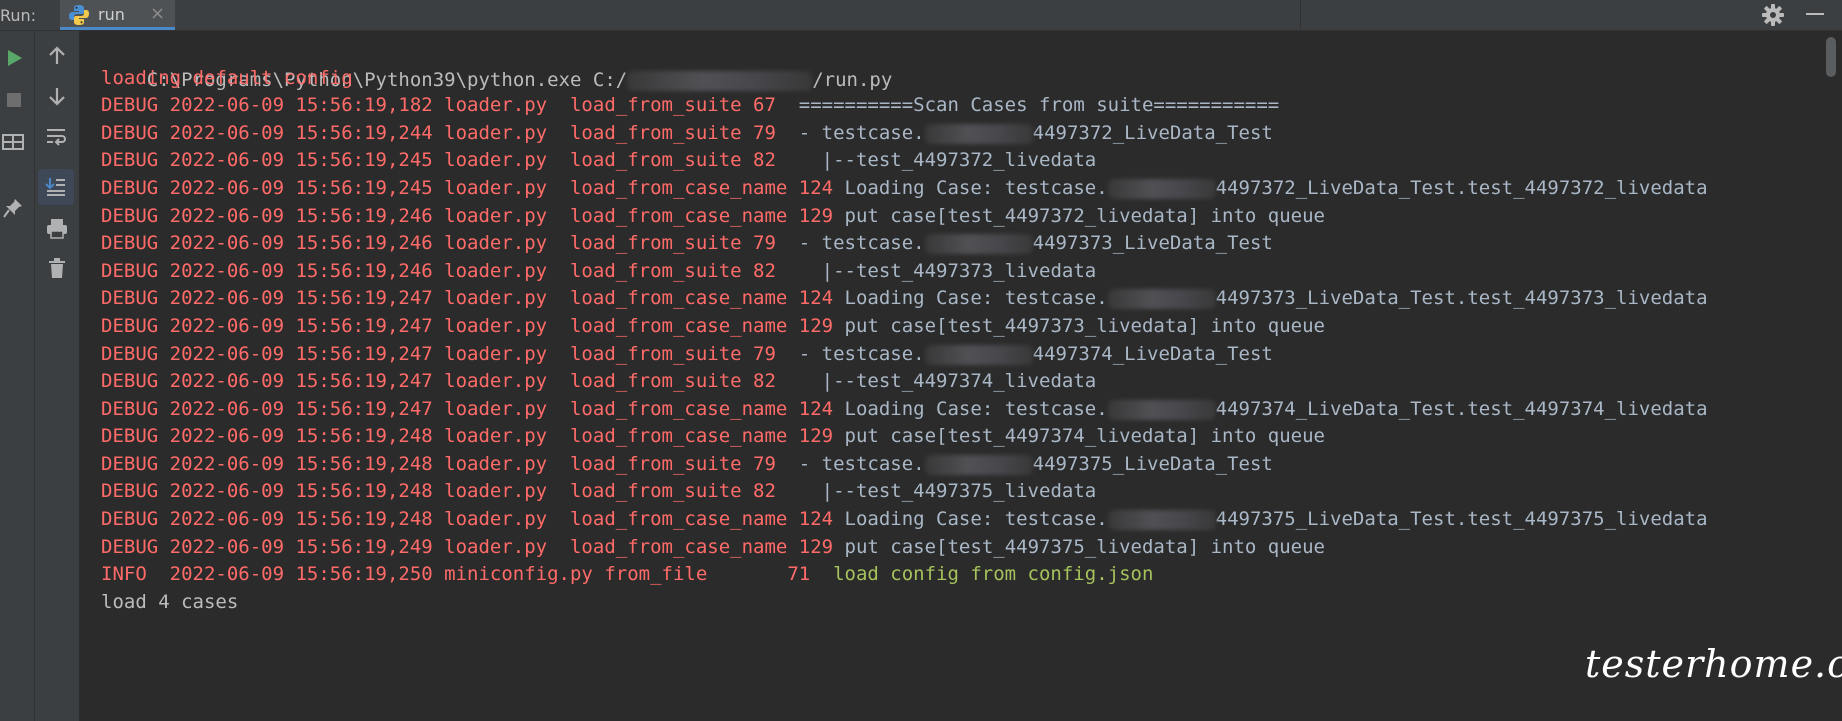 This screenshot has height=721, width=1842. I want to click on stop-icon, so click(14, 100).